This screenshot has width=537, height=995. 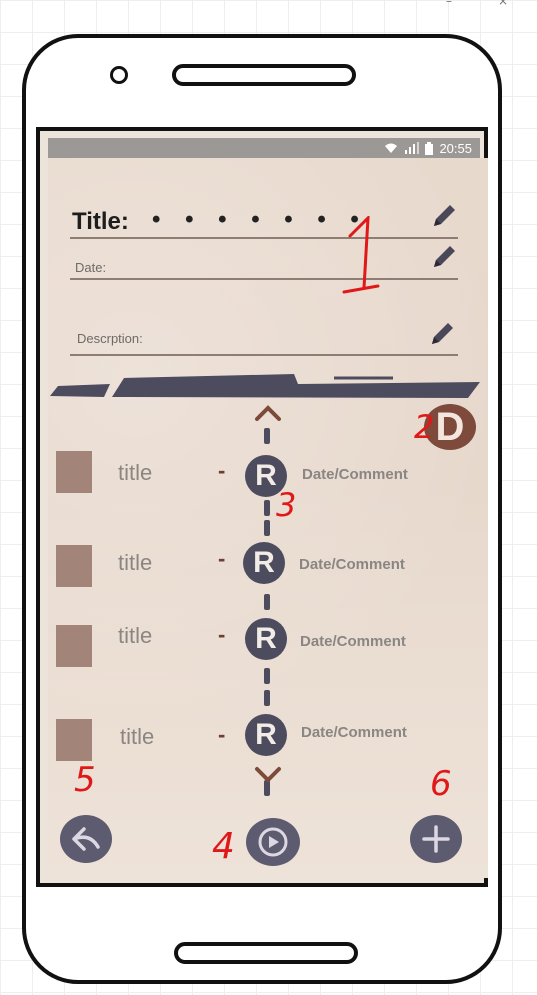 I want to click on tab-strip, so click(x=268, y=385).